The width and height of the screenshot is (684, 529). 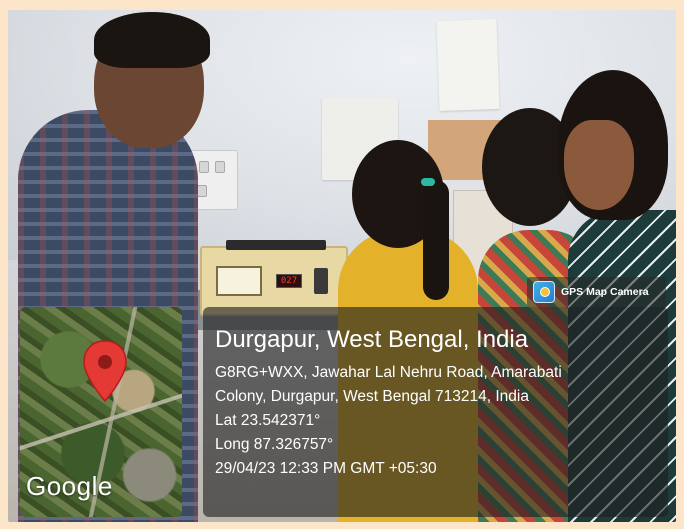 What do you see at coordinates (428, 182) in the screenshot?
I see `hair-band` at bounding box center [428, 182].